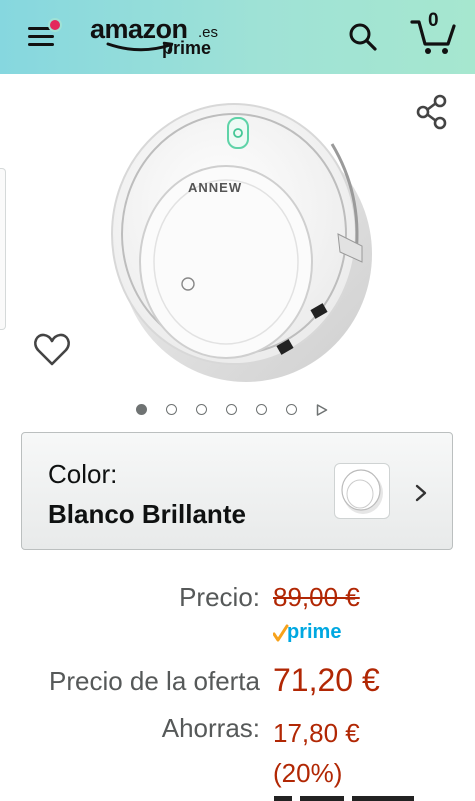  Describe the element at coordinates (421, 493) in the screenshot. I see `chevron-right-icon` at that location.